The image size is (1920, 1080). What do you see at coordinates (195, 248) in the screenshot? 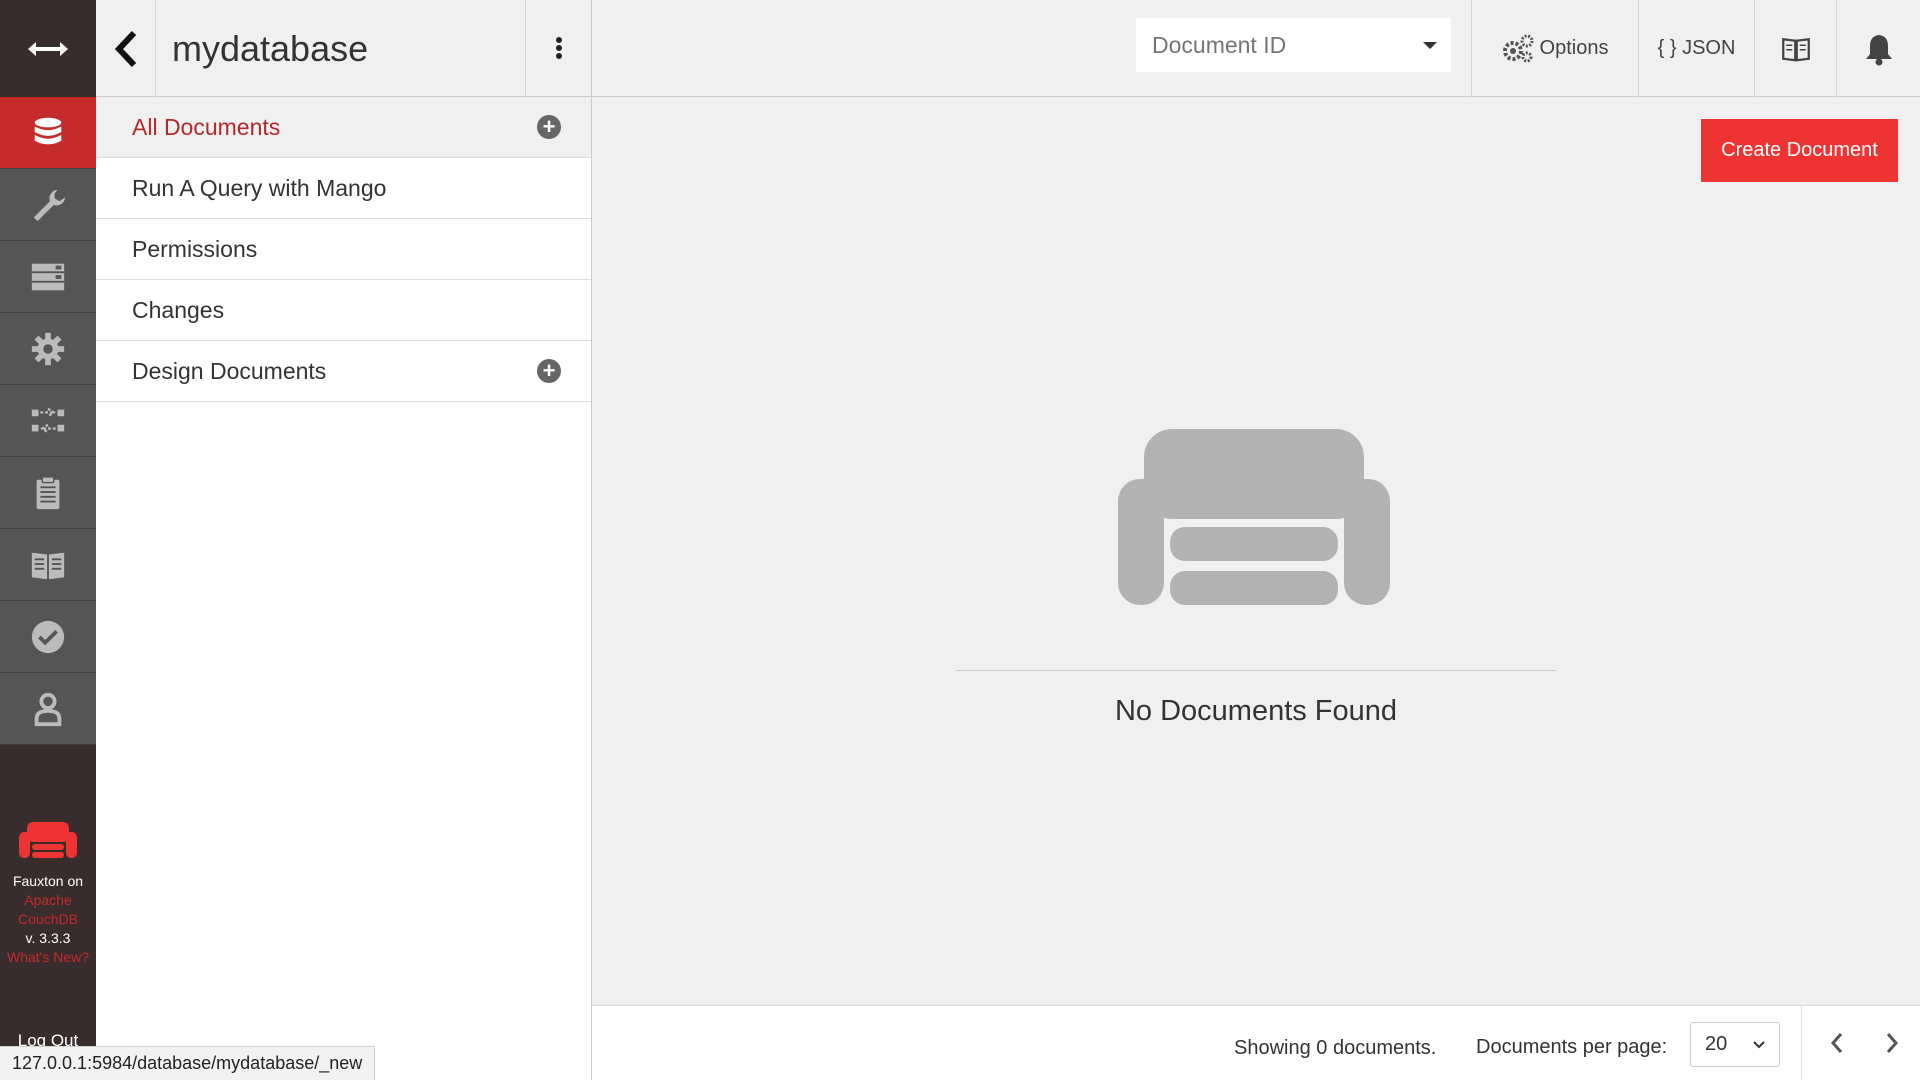
I see `sidebar-item-label: Permissions` at bounding box center [195, 248].